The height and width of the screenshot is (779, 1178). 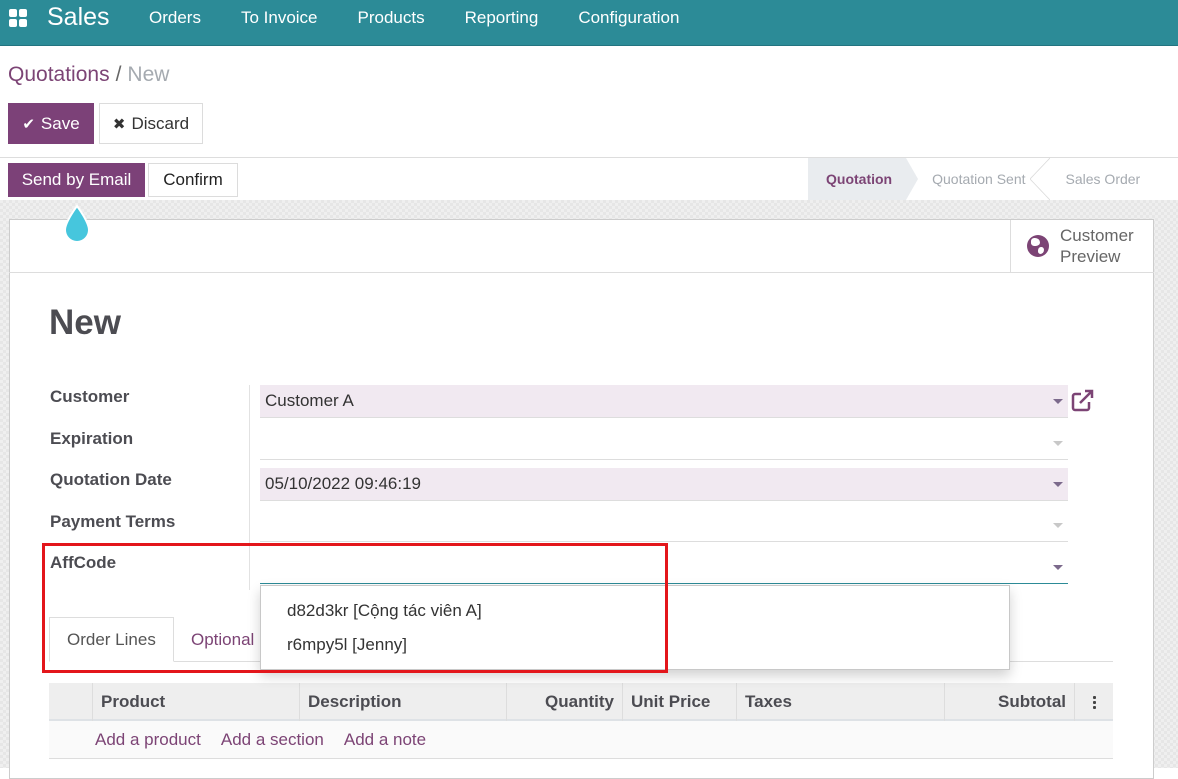 I want to click on stage-quotation: Quotation, so click(x=863, y=179).